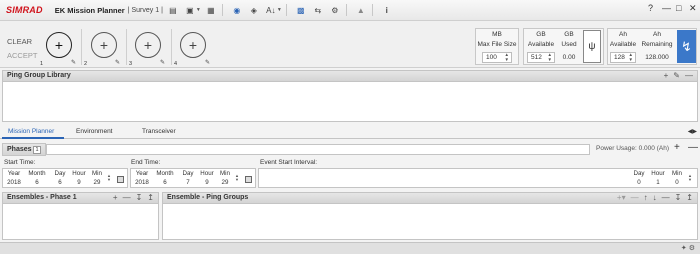  What do you see at coordinates (678, 8) in the screenshot?
I see `maximize-button: □` at bounding box center [678, 8].